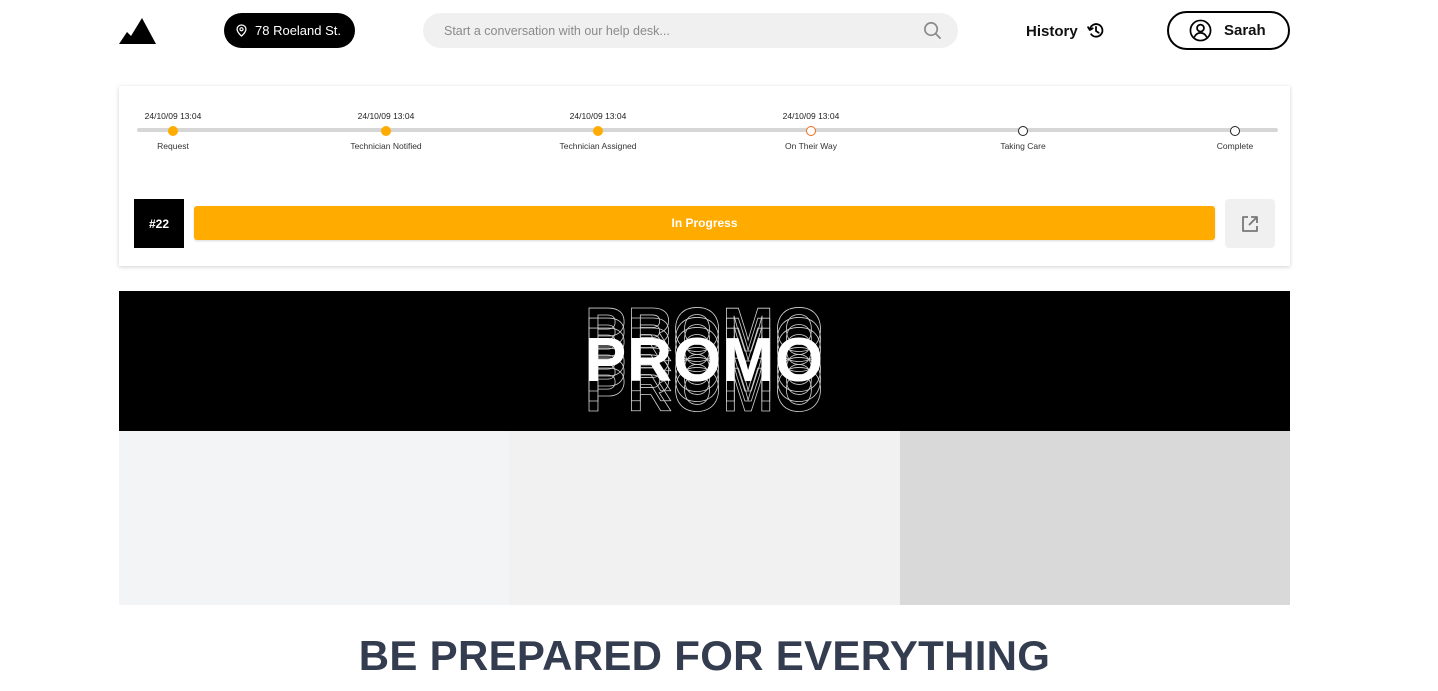  What do you see at coordinates (707, 130) in the screenshot?
I see `progress-track-line` at bounding box center [707, 130].